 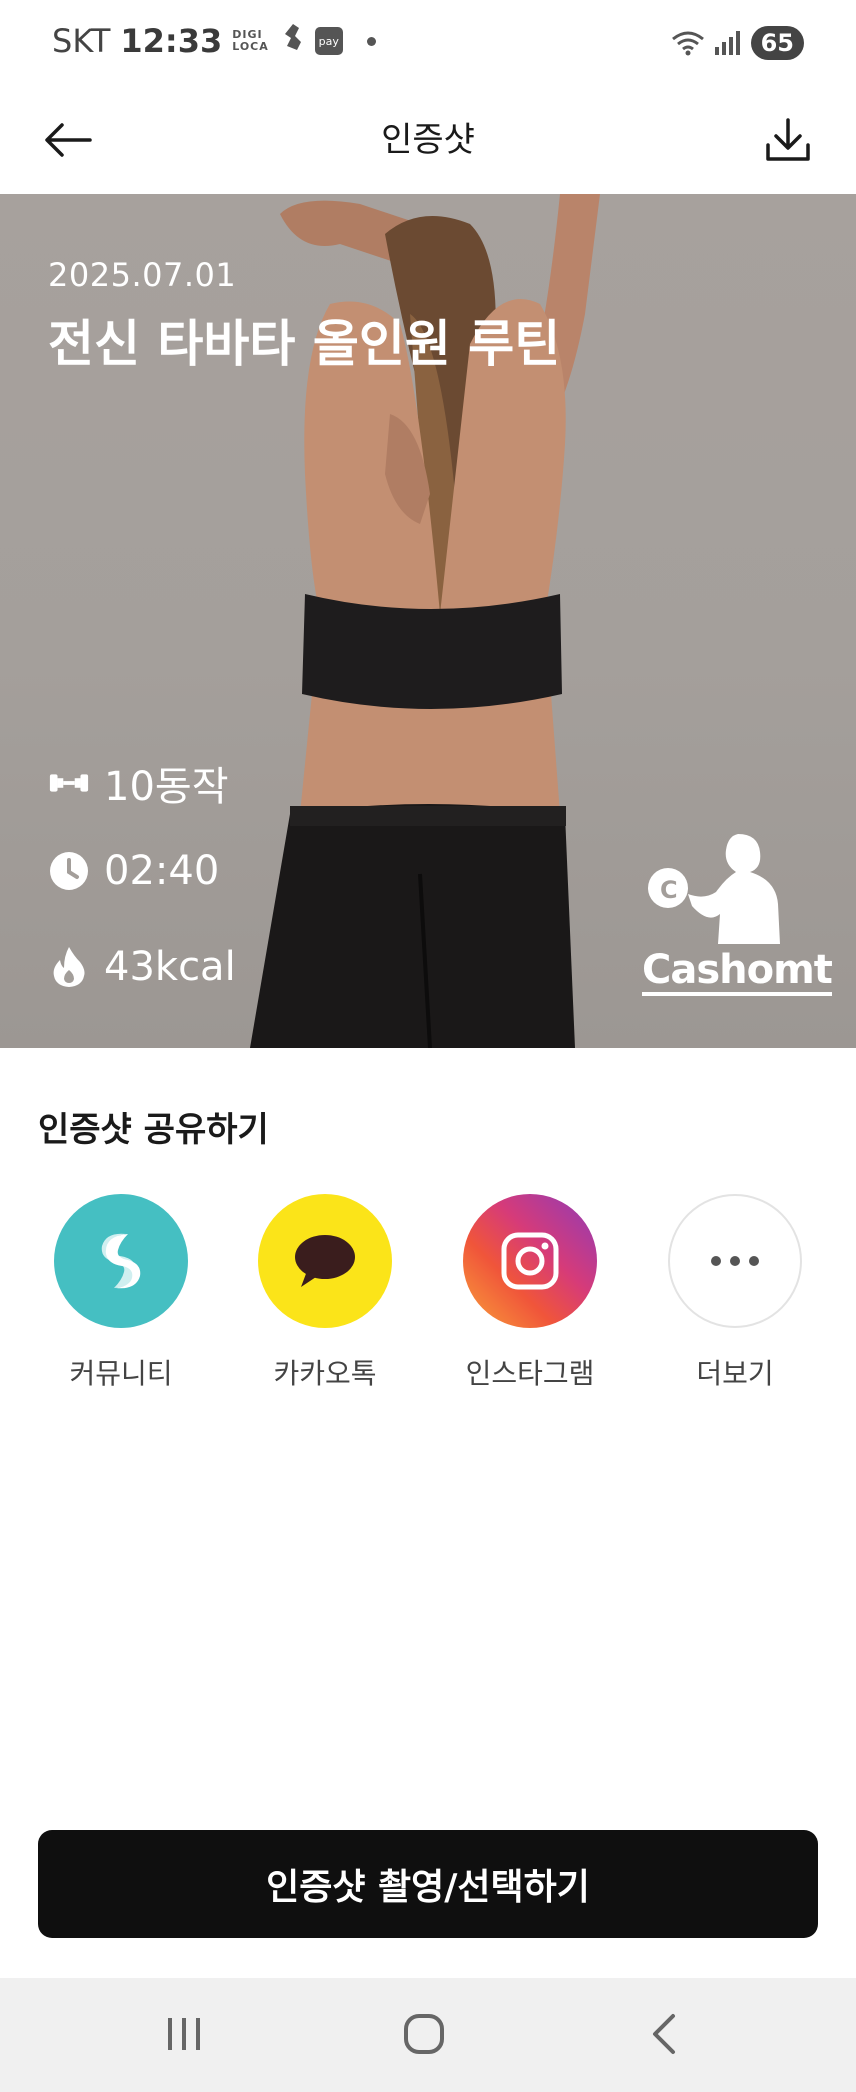 What do you see at coordinates (735, 1373) in the screenshot?
I see `share-more-label: 더보기` at bounding box center [735, 1373].